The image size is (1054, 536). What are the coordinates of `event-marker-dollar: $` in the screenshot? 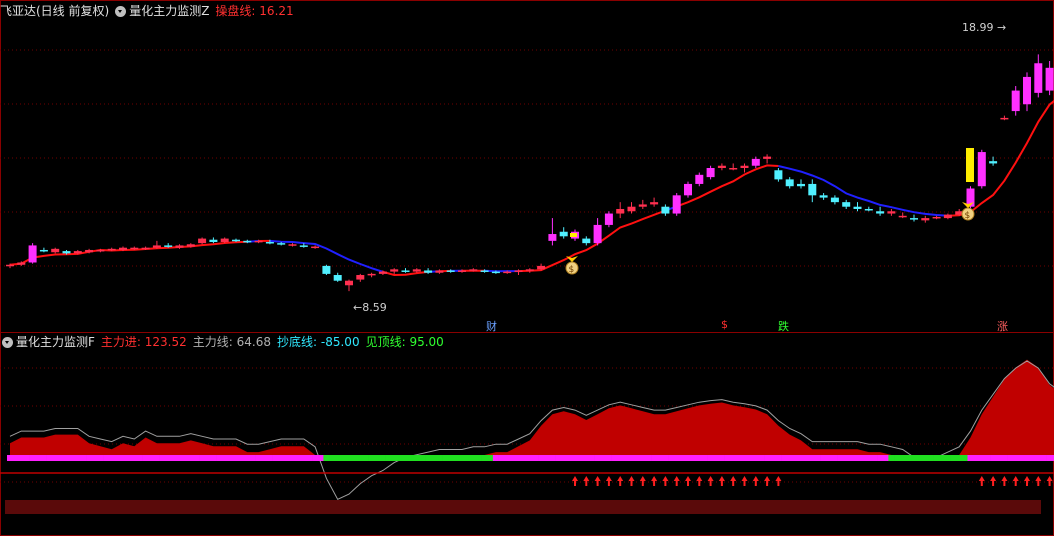 It's located at (724, 324).